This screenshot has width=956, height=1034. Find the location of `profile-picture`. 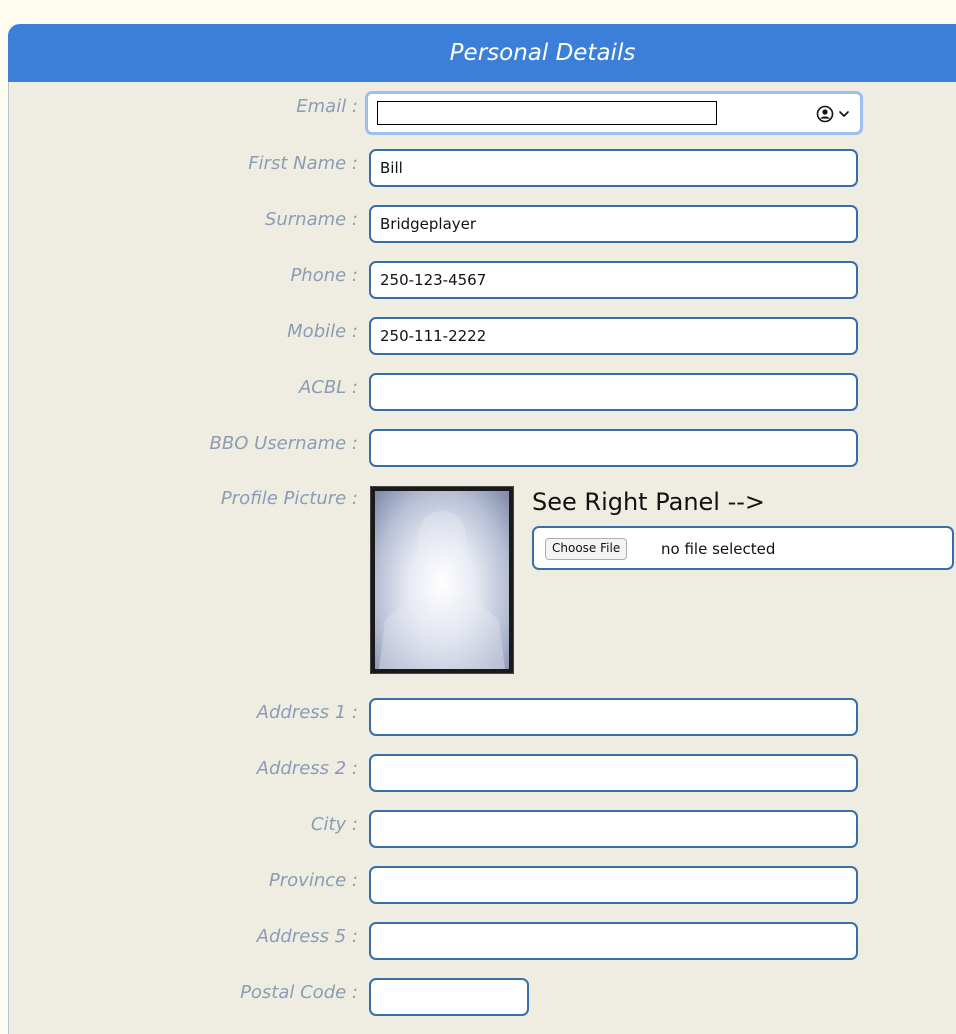

profile-picture is located at coordinates (442, 580).